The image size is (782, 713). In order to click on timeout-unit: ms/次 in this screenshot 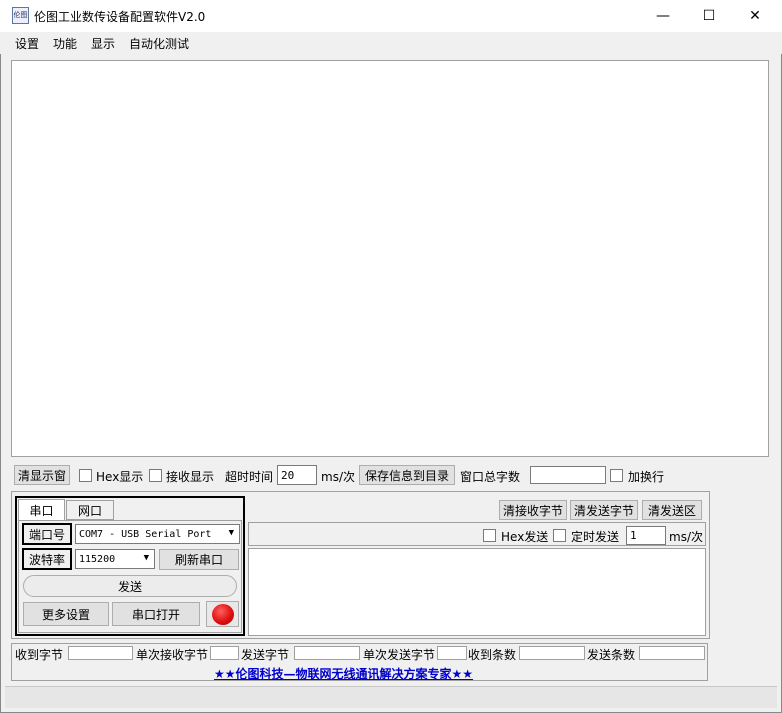, I will do `click(338, 477)`.